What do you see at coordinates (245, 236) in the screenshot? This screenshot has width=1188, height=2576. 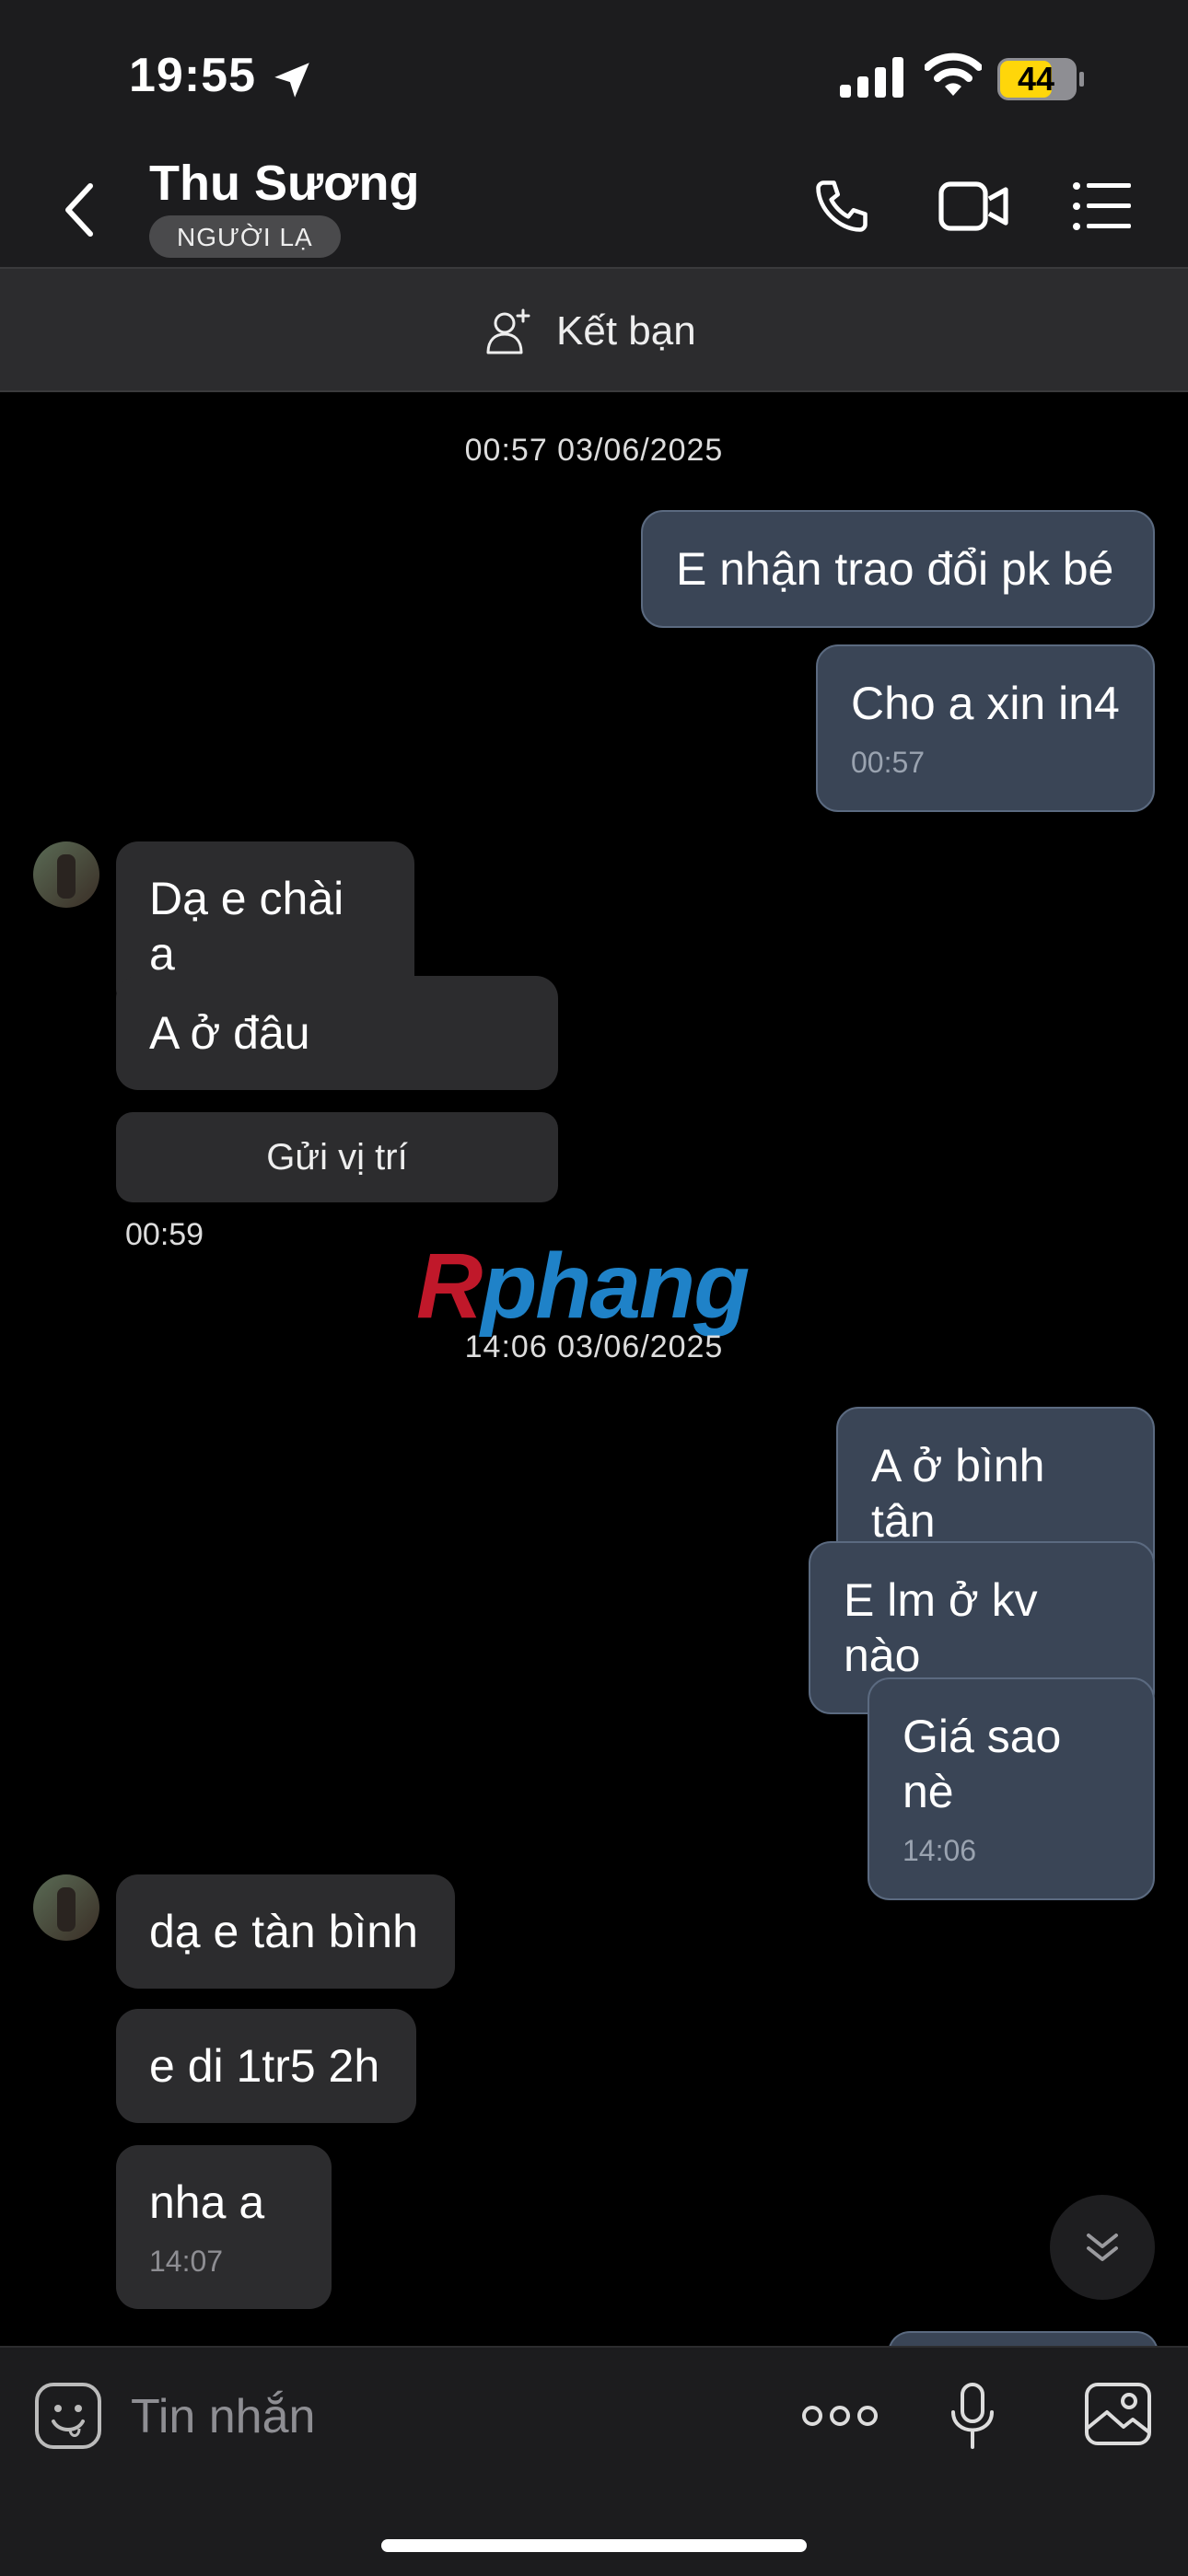 I see `stranger-badge: NGƯỜI LẠ` at bounding box center [245, 236].